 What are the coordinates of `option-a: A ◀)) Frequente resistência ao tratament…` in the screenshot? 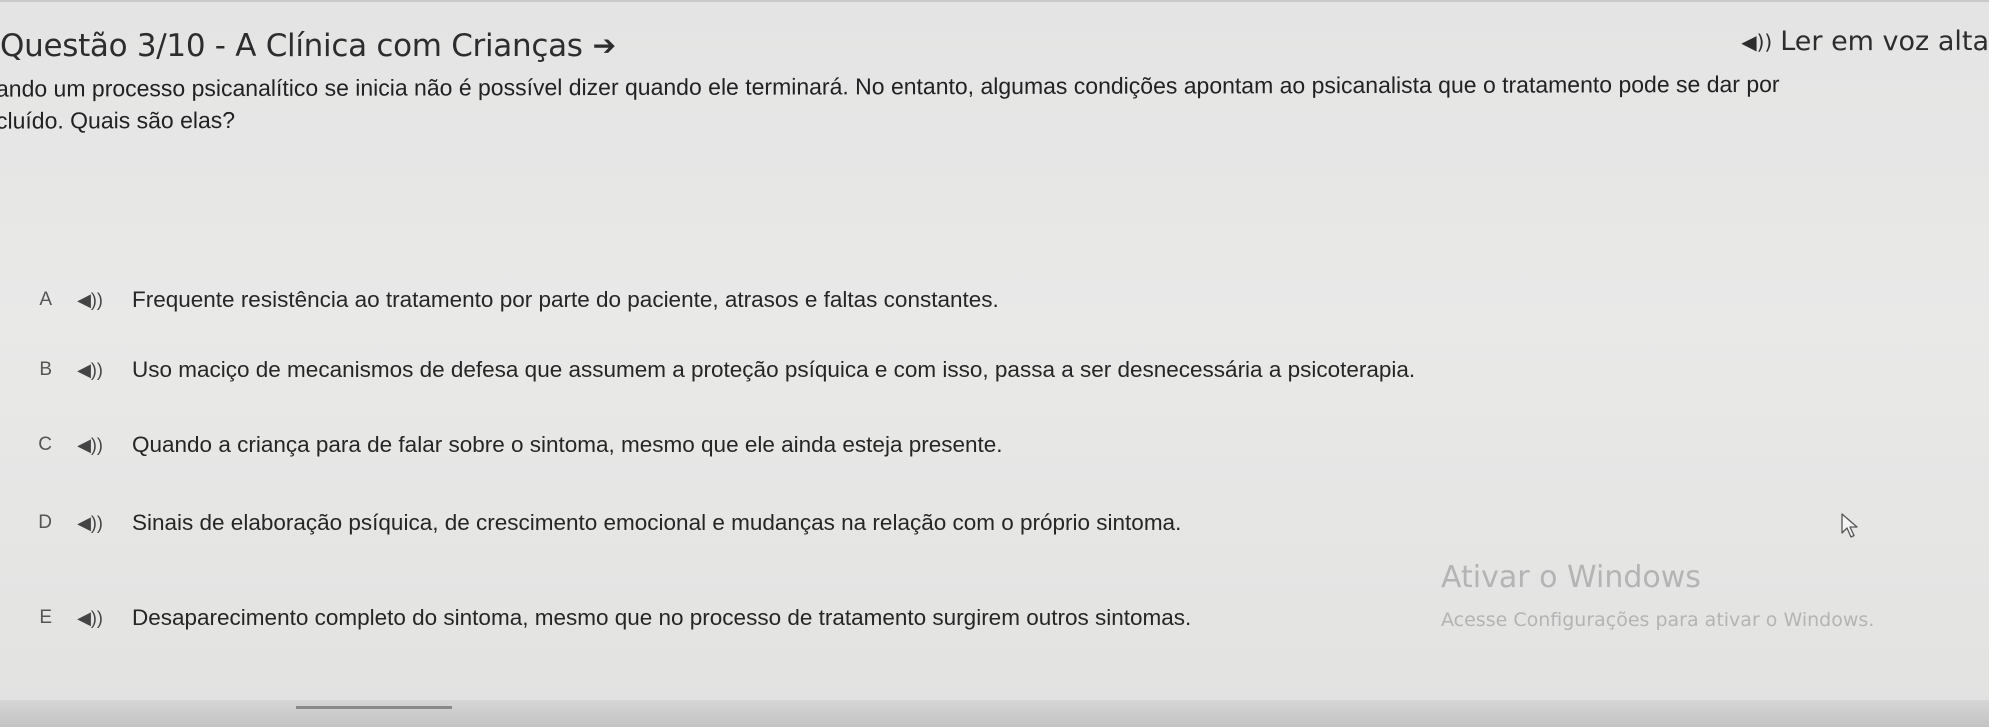 It's located at (499, 300).